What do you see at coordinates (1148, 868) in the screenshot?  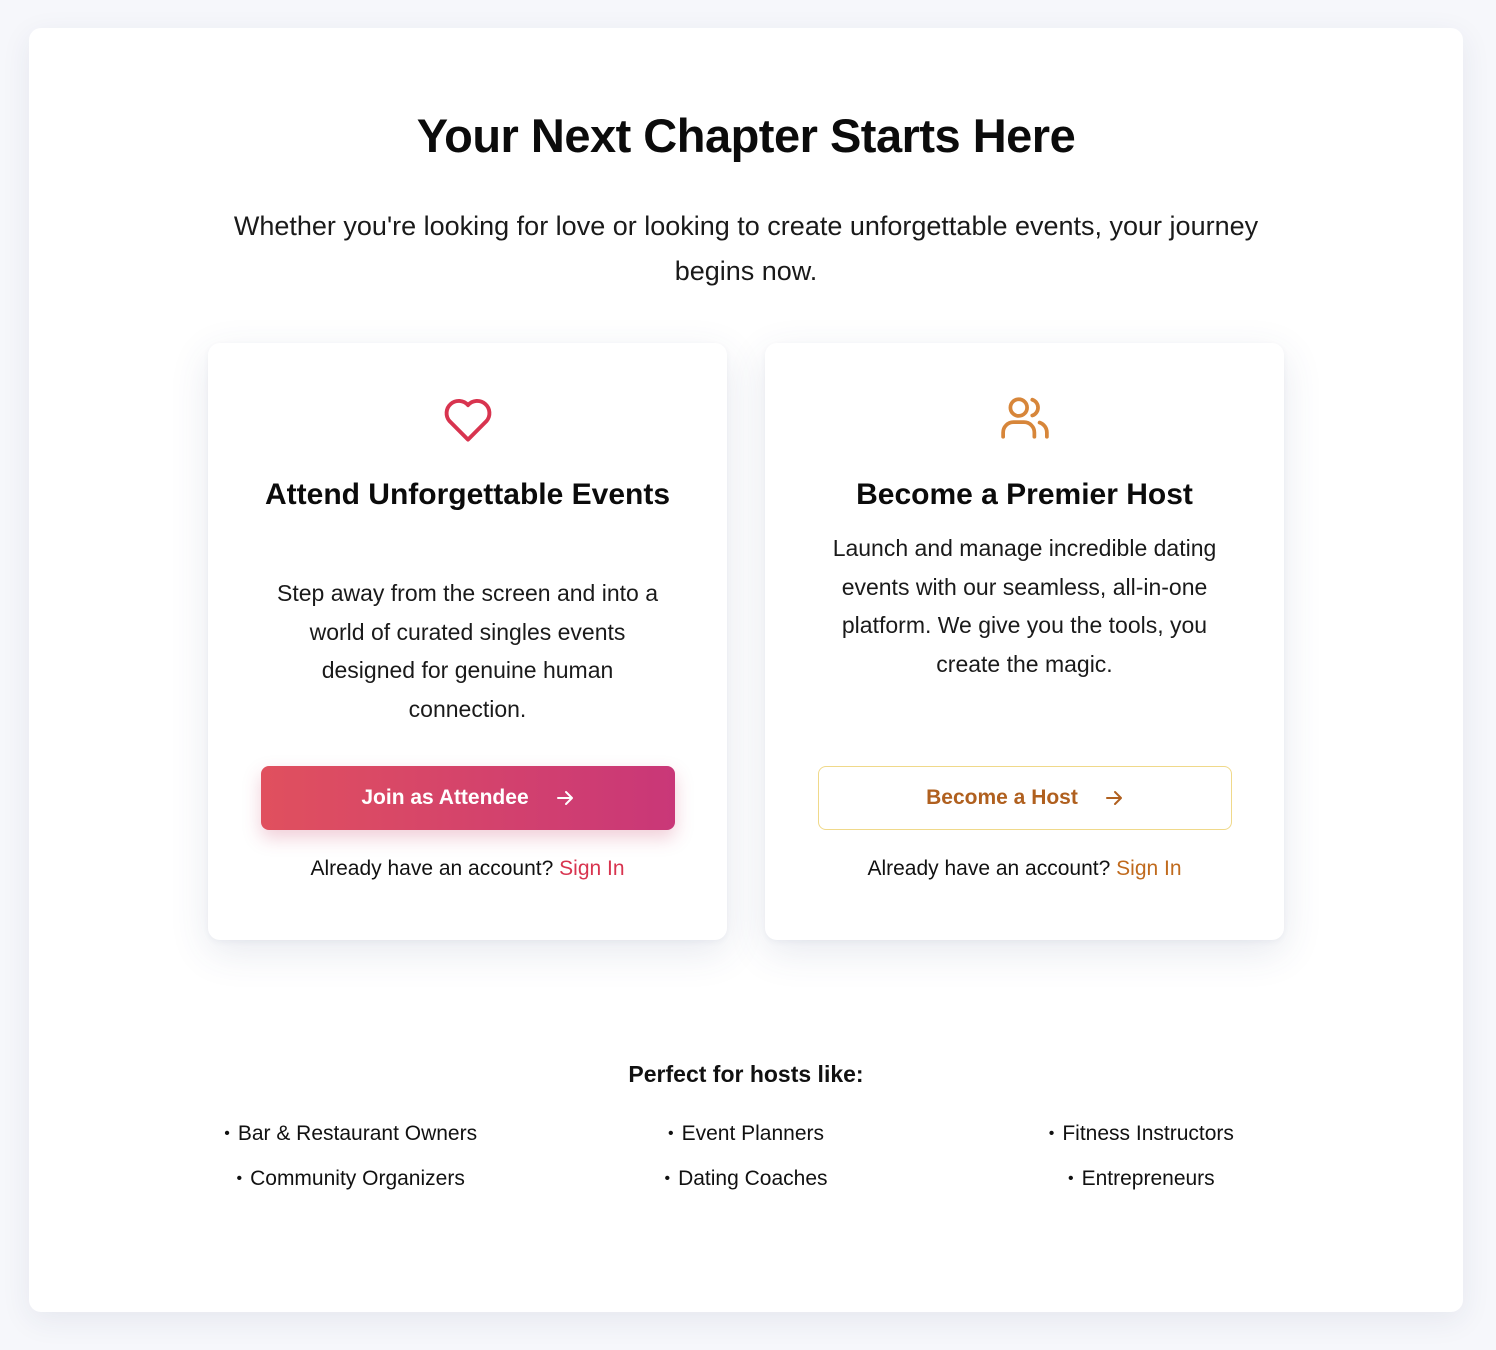 I see `host-signin-link: Sign In` at bounding box center [1148, 868].